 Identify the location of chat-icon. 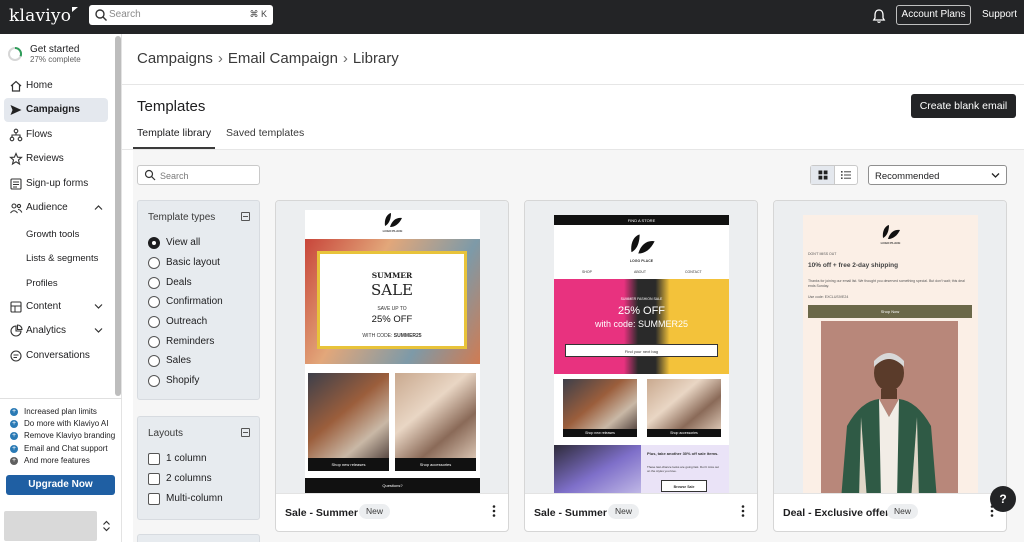
(16, 356).